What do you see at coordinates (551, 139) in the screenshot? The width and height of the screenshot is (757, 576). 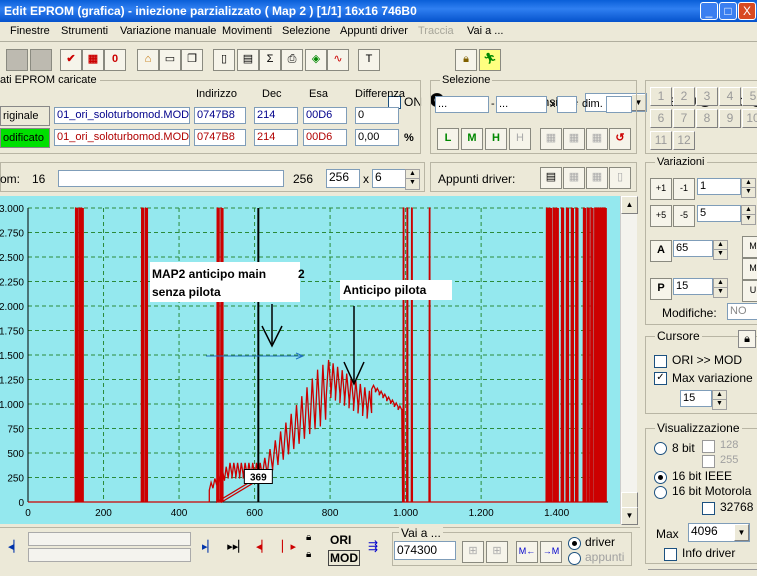 I see `copy-disabled-icon: ▦` at bounding box center [551, 139].